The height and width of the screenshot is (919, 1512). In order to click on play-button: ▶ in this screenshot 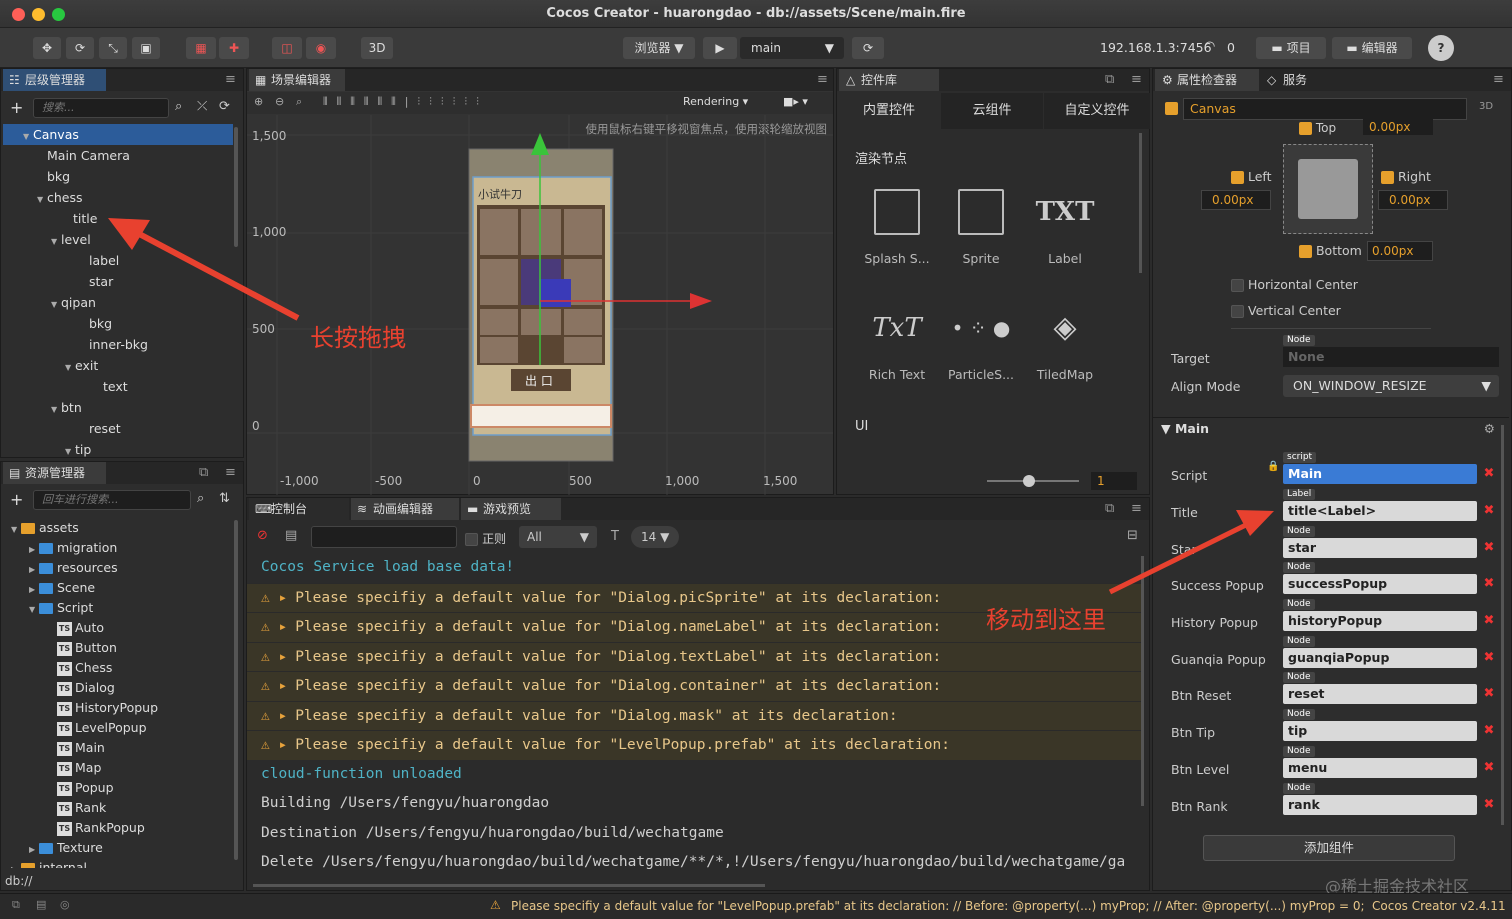, I will do `click(720, 48)`.